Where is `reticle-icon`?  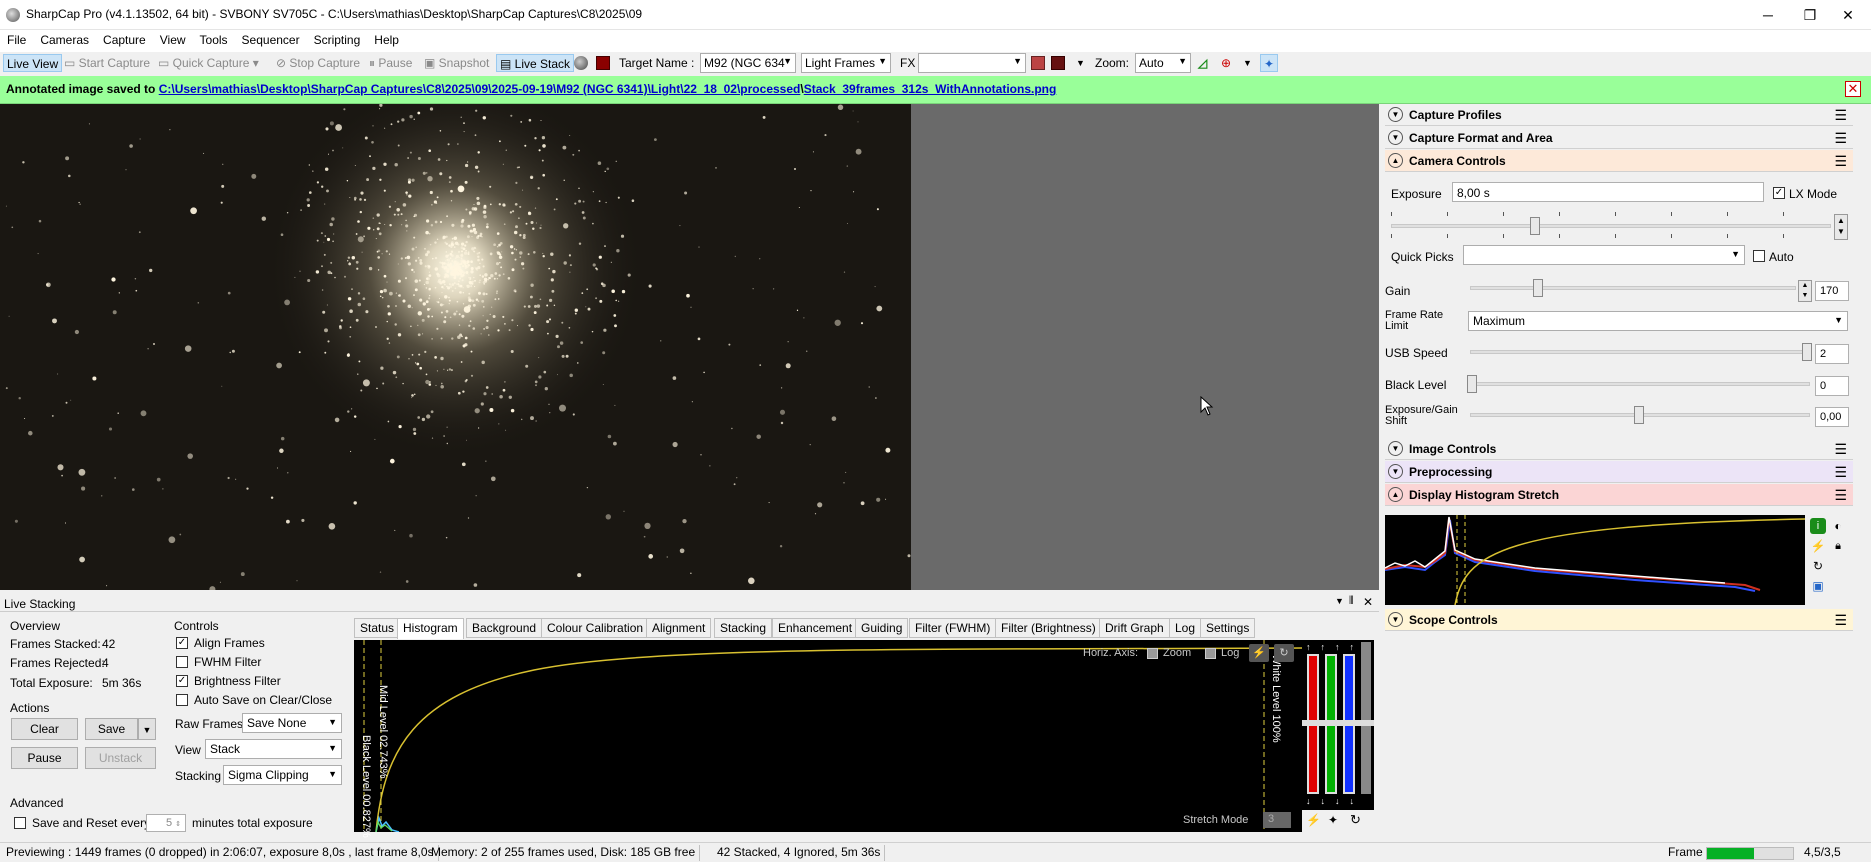 reticle-icon is located at coordinates (1038, 63).